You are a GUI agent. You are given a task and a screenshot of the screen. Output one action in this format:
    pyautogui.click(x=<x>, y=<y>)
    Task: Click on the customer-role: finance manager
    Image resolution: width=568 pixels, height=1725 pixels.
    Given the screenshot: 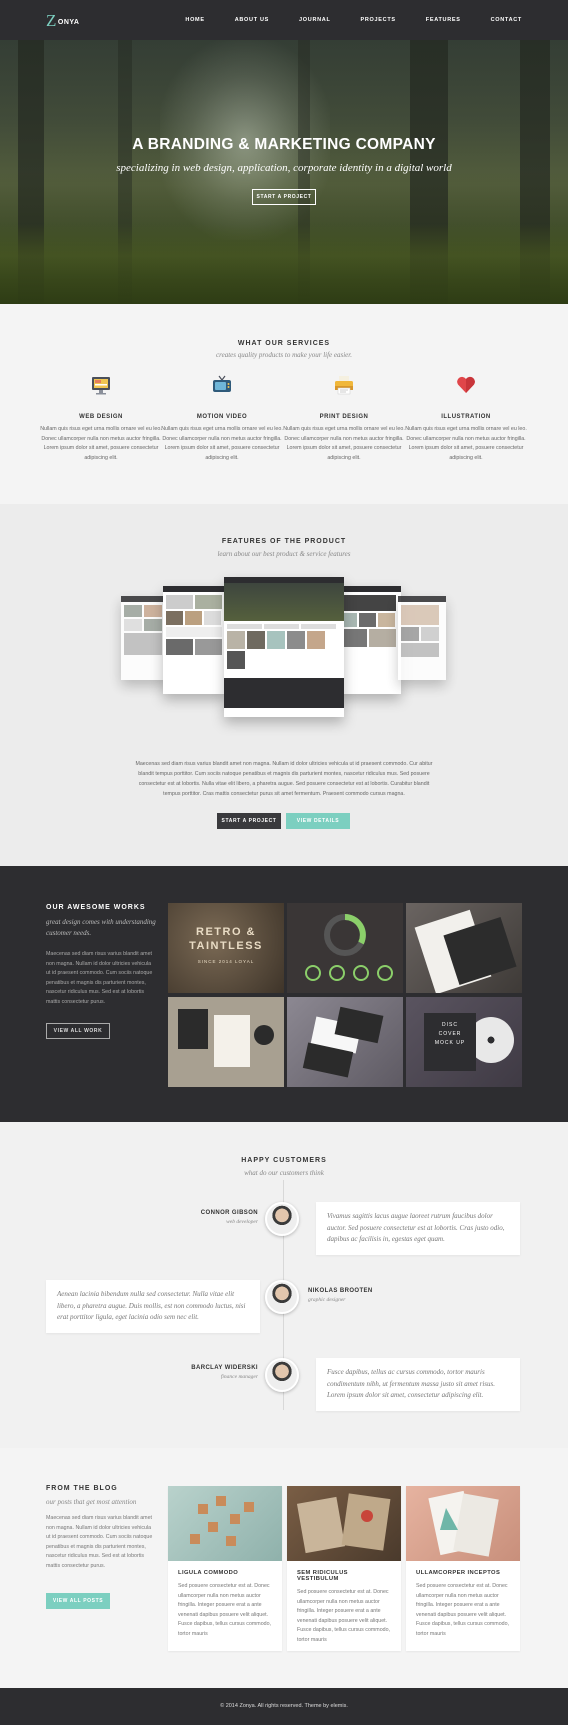 What is the action you would take?
    pyautogui.click(x=239, y=1377)
    